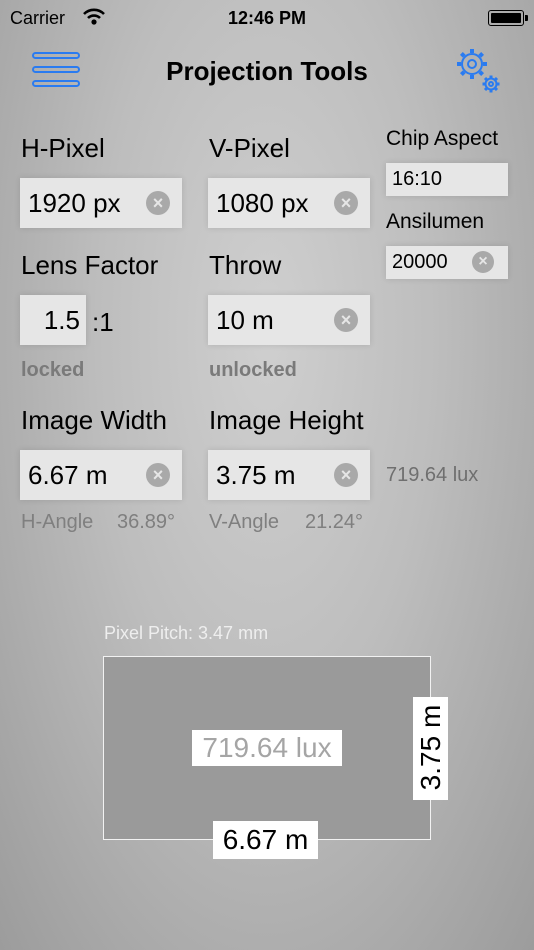 This screenshot has height=950, width=534. I want to click on chip-aspect-field: 16:10, so click(447, 179).